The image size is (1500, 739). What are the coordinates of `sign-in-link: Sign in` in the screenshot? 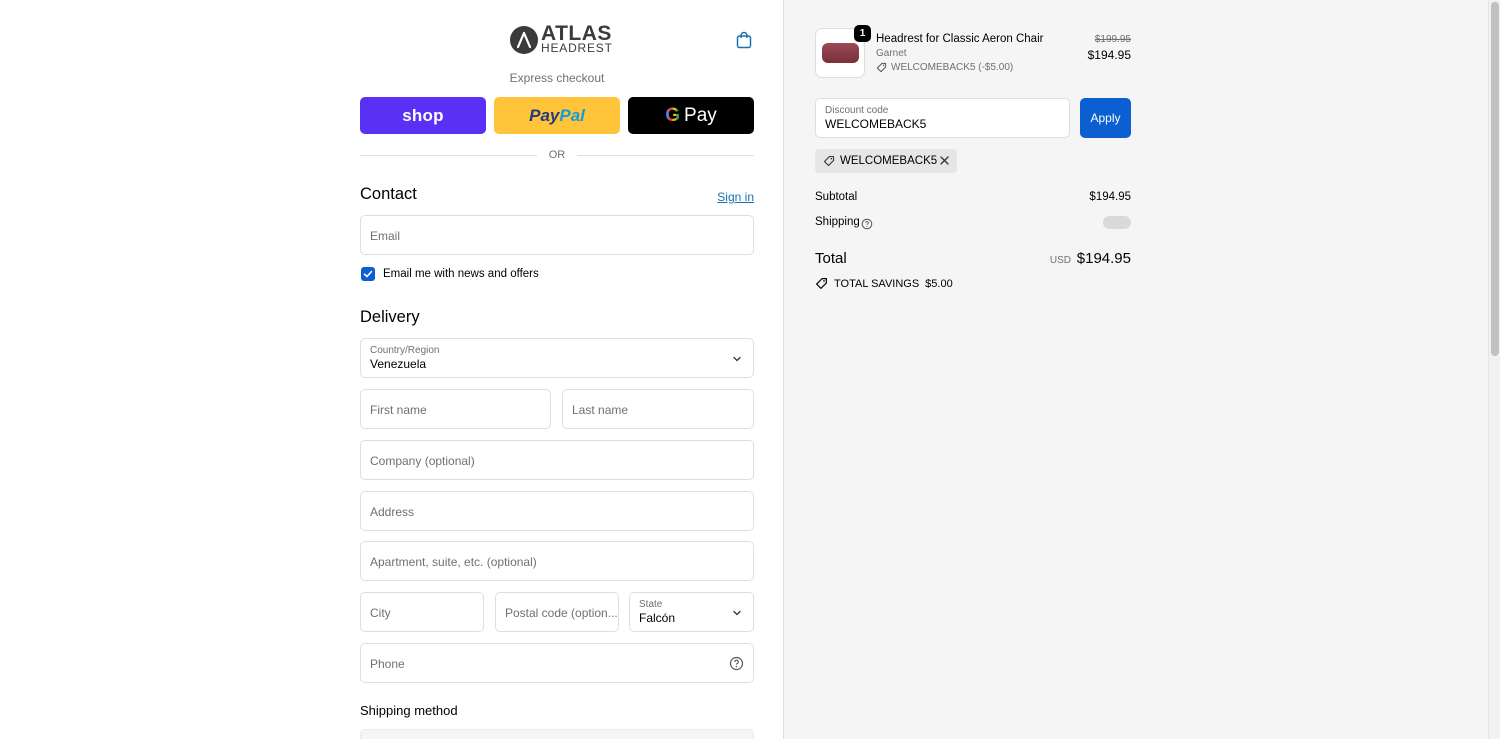 It's located at (735, 197).